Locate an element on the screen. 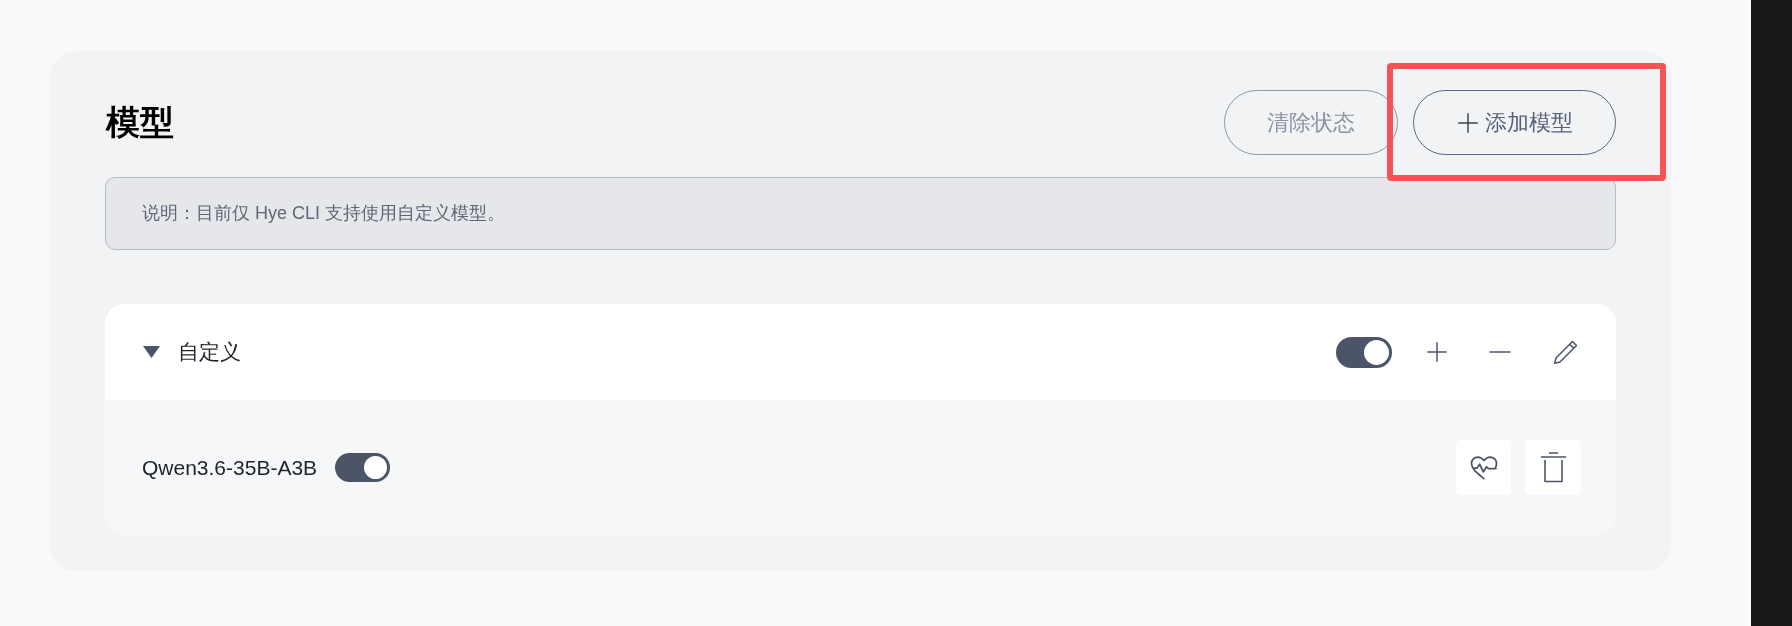  group-name: 自定义 is located at coordinates (209, 352).